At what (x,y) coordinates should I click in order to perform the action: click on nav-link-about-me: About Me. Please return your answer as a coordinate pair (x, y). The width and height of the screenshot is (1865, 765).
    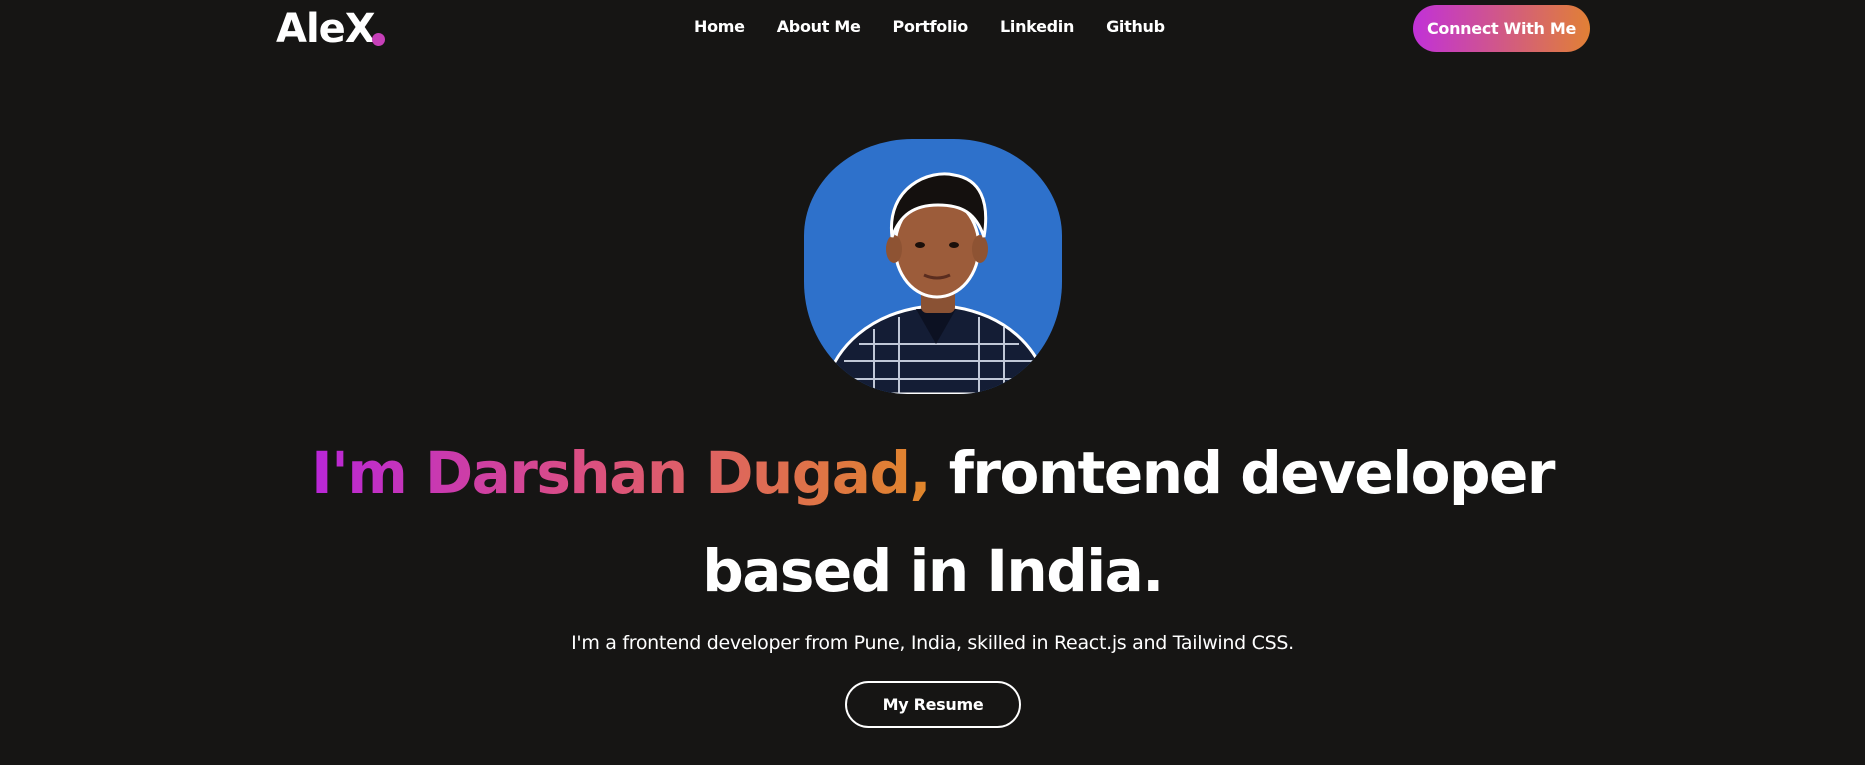
    Looking at the image, I should click on (819, 26).